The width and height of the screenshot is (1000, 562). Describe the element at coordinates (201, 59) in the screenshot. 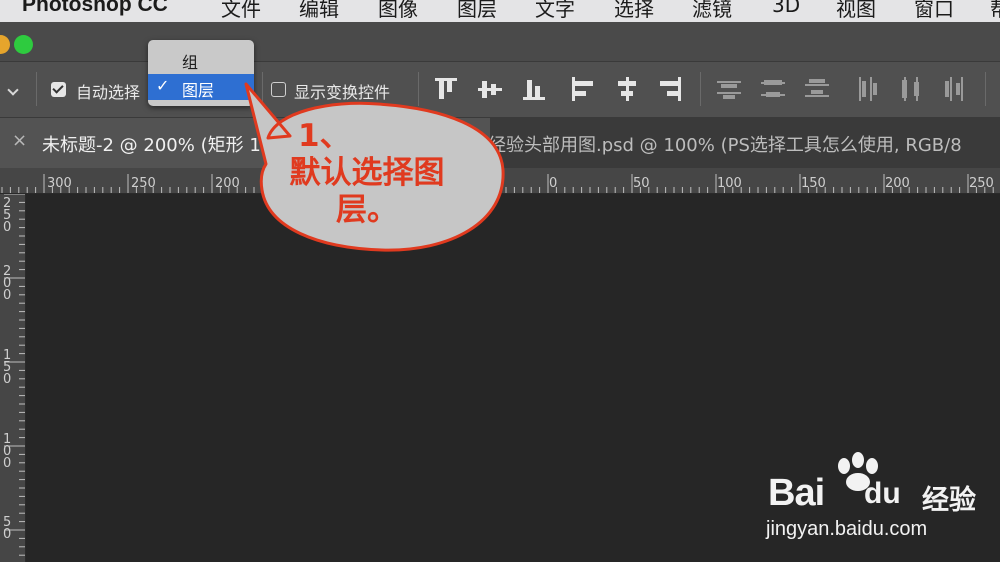

I see `dropdown-option-group: 组` at that location.